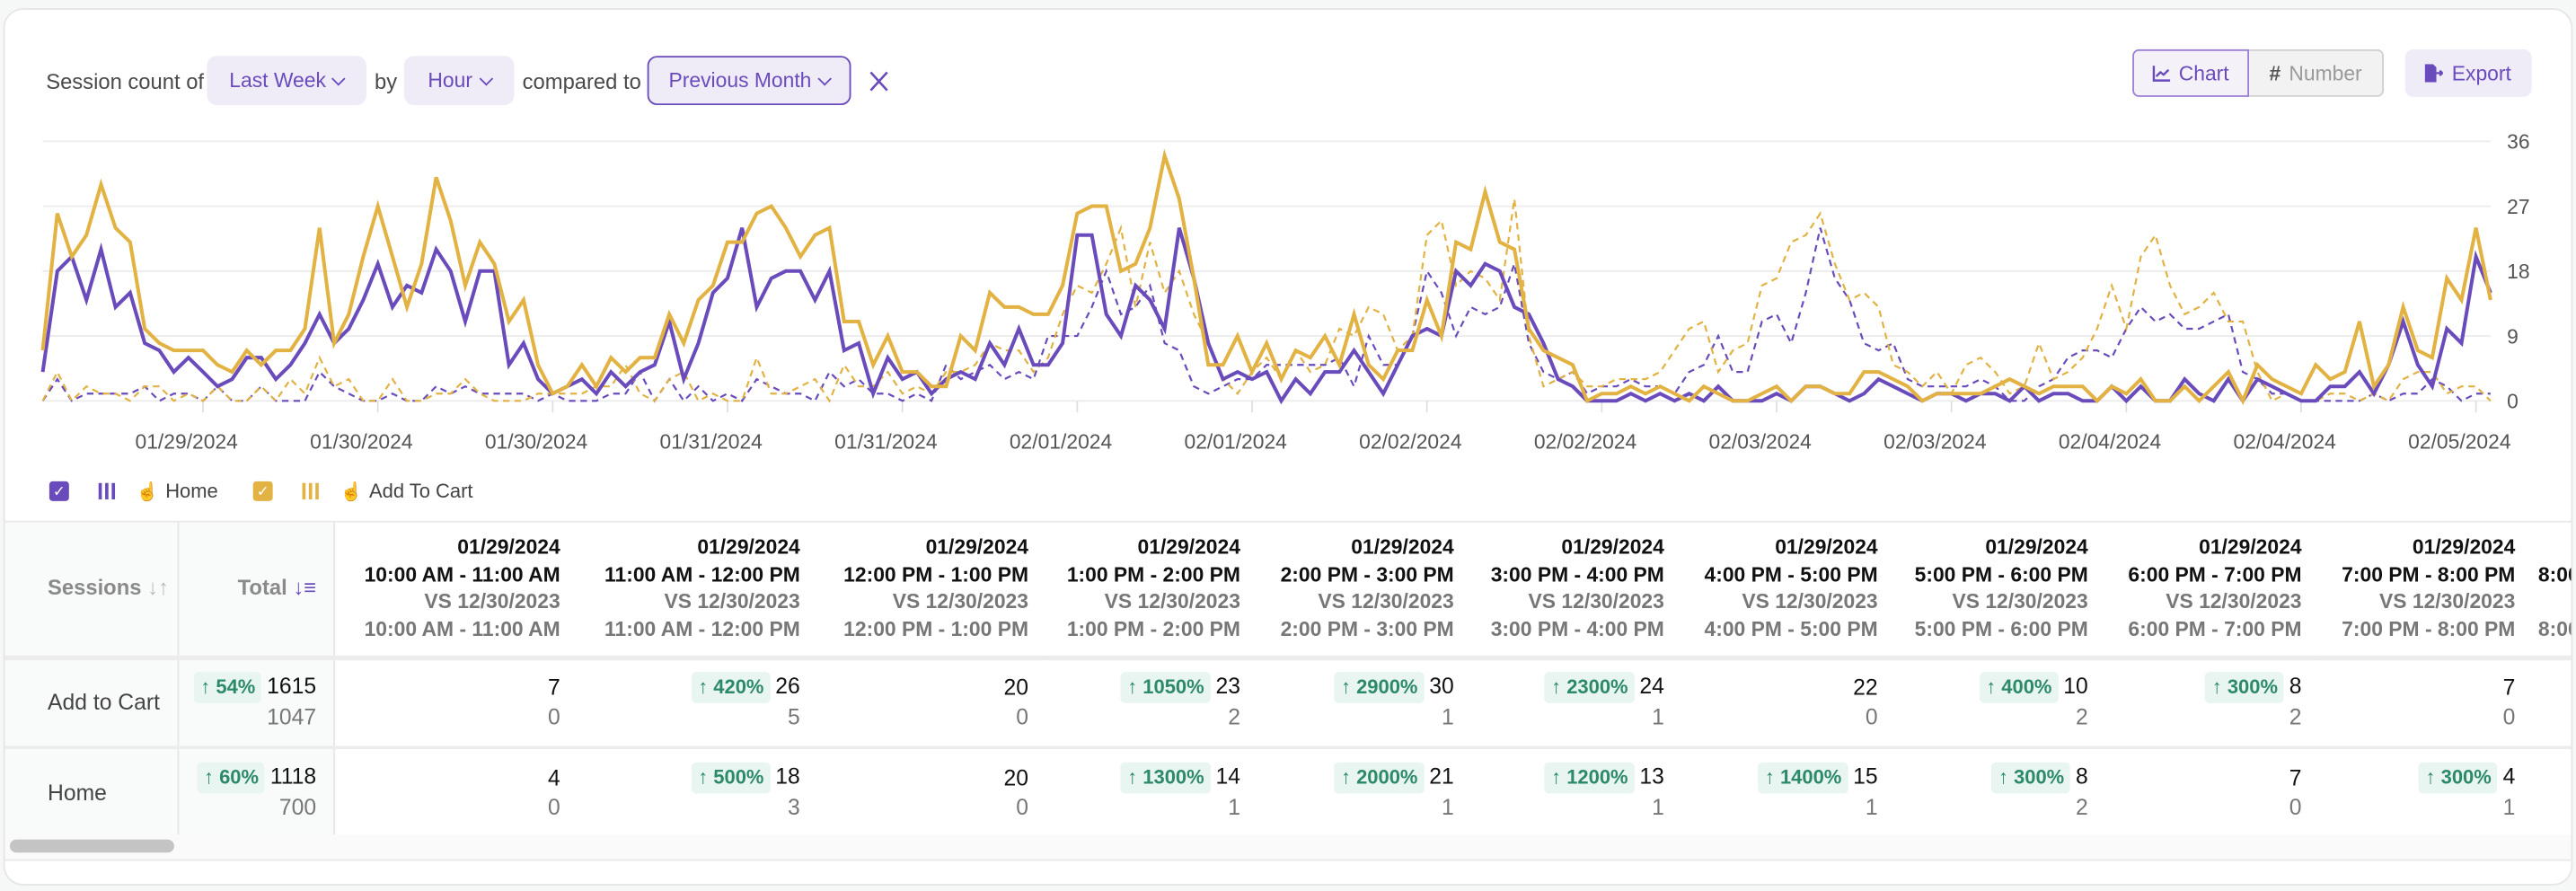  Describe the element at coordinates (1577, 574) in the screenshot. I see `column-time-range: 3:00 PM - 4:00 PM` at that location.